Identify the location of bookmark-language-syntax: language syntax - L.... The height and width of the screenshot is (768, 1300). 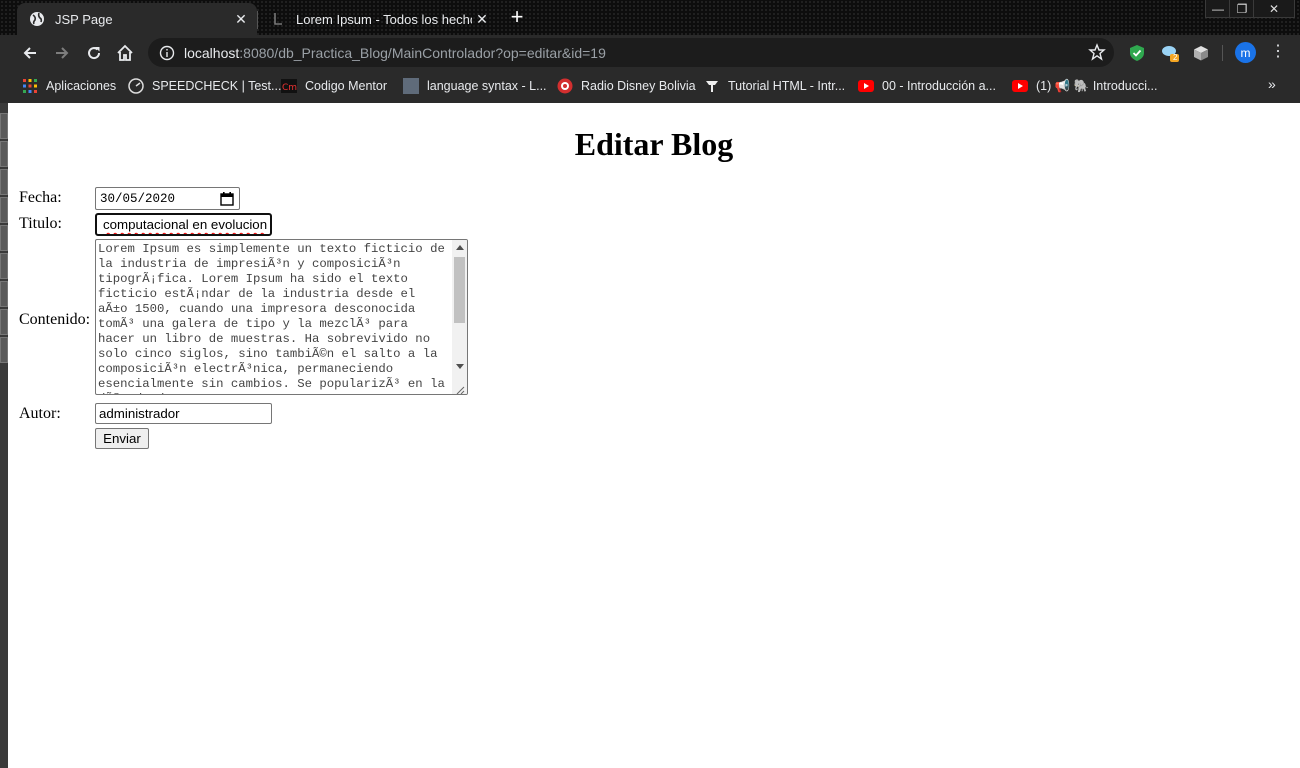
(475, 86).